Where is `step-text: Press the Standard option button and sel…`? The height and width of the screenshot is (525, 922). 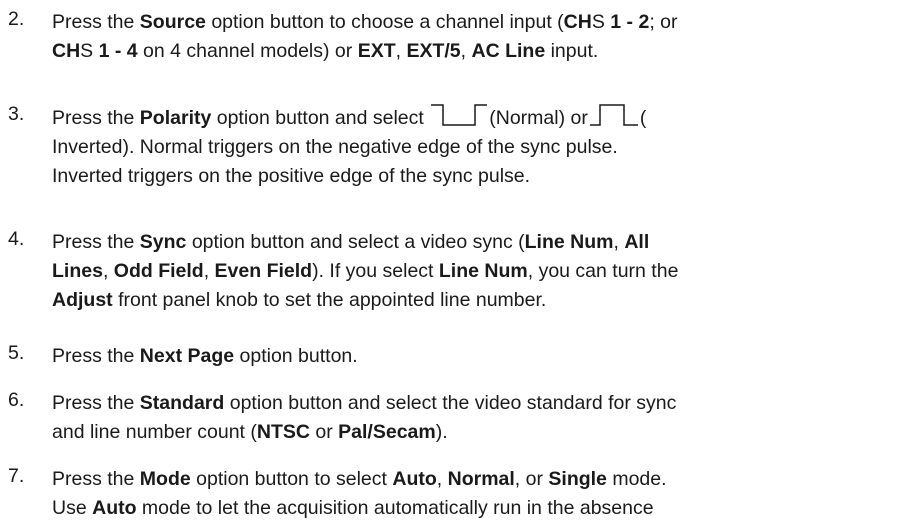 step-text: Press the Standard option button and sel… is located at coordinates (364, 417).